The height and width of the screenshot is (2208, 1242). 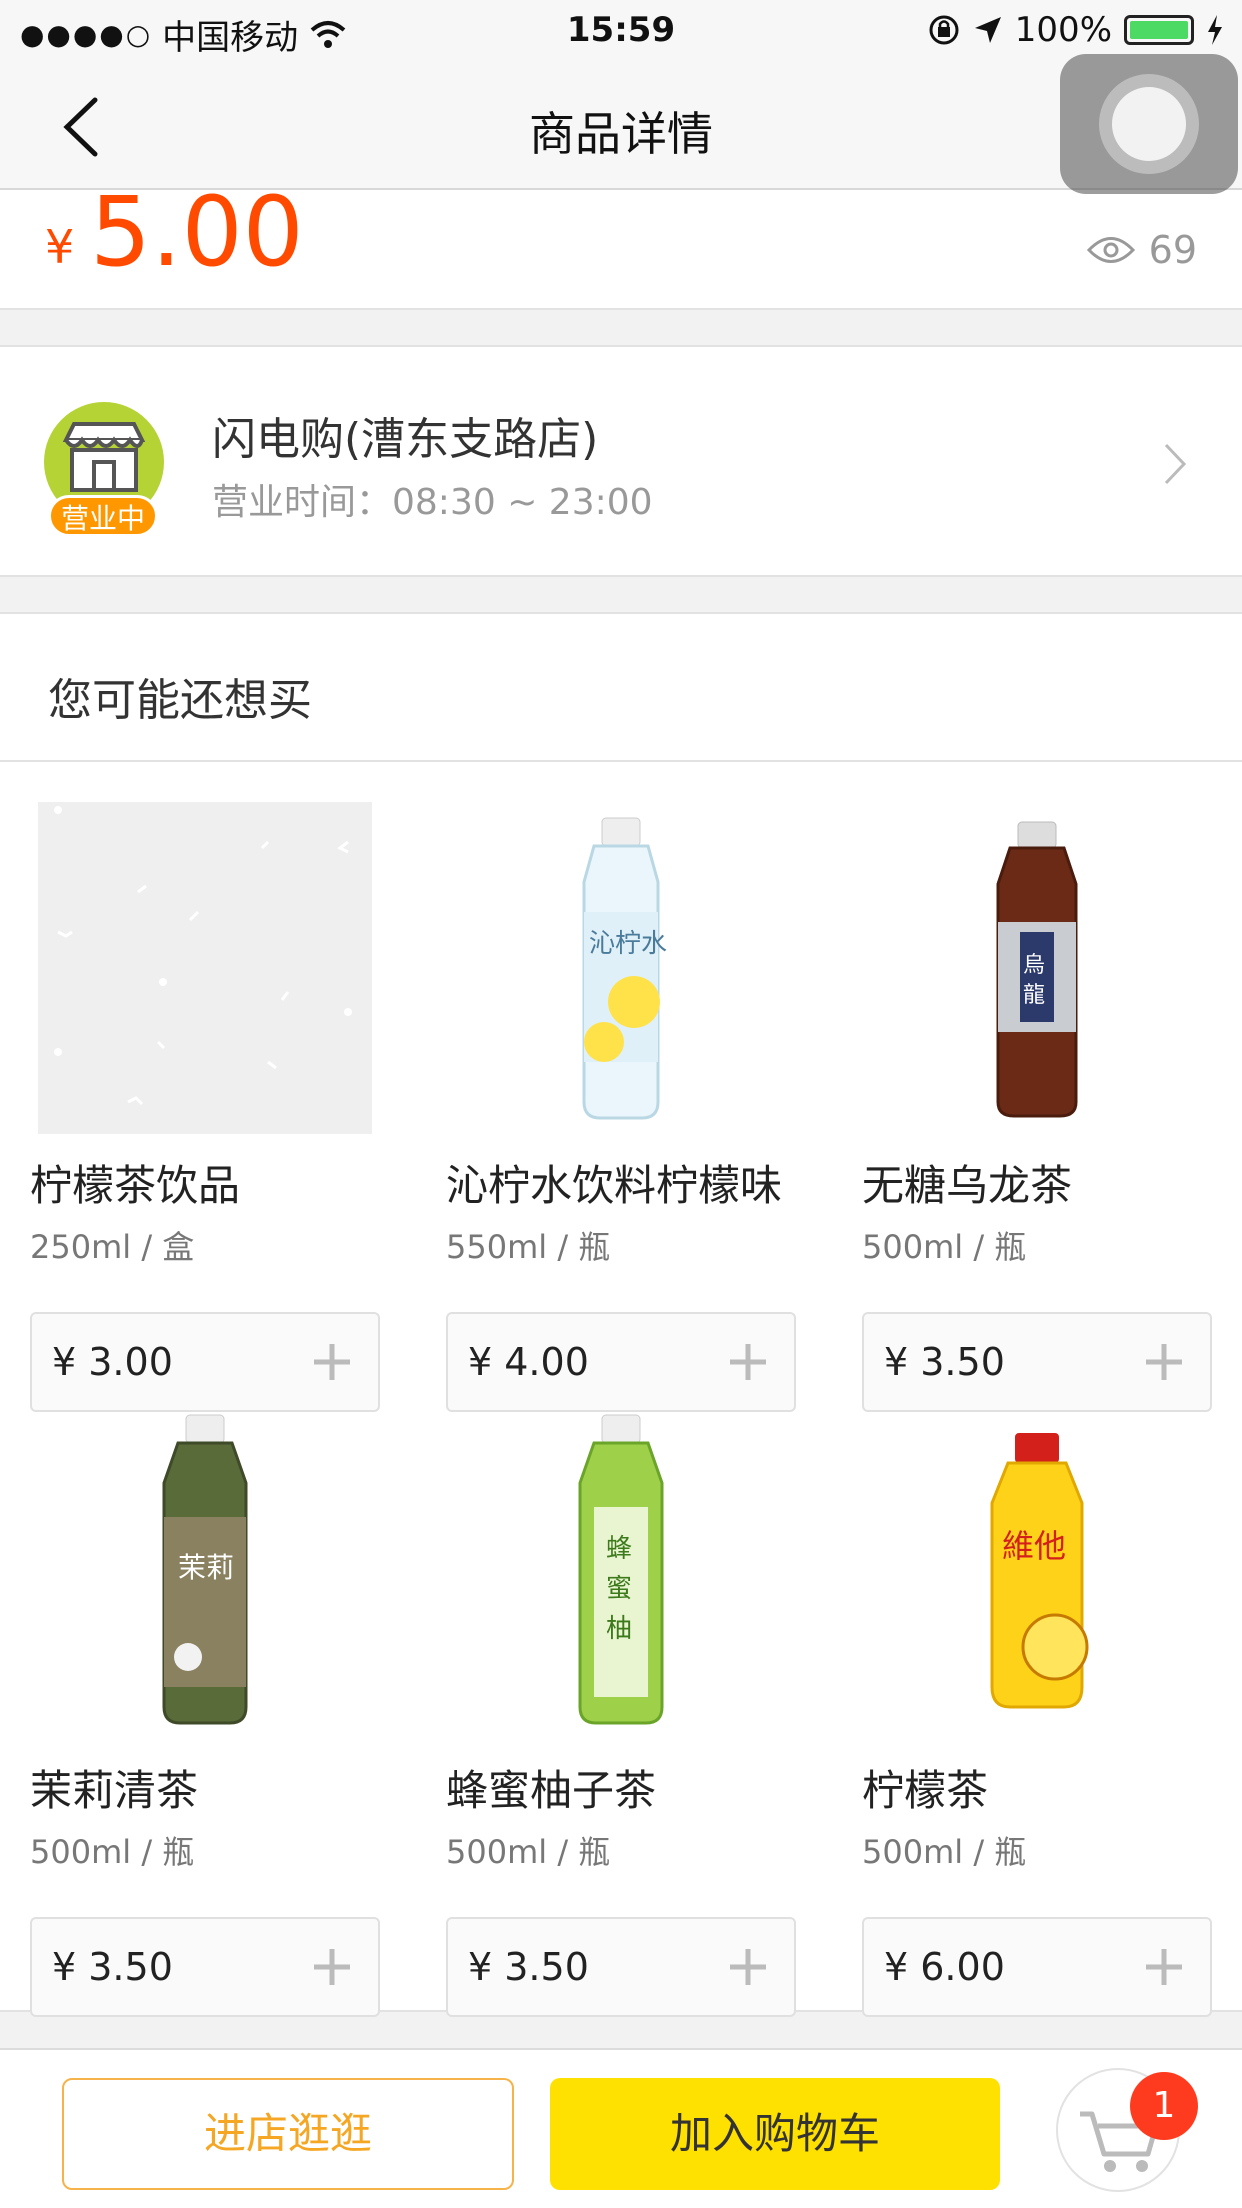 What do you see at coordinates (112, 1247) in the screenshot?
I see `product-spec: 250ml / 盒` at bounding box center [112, 1247].